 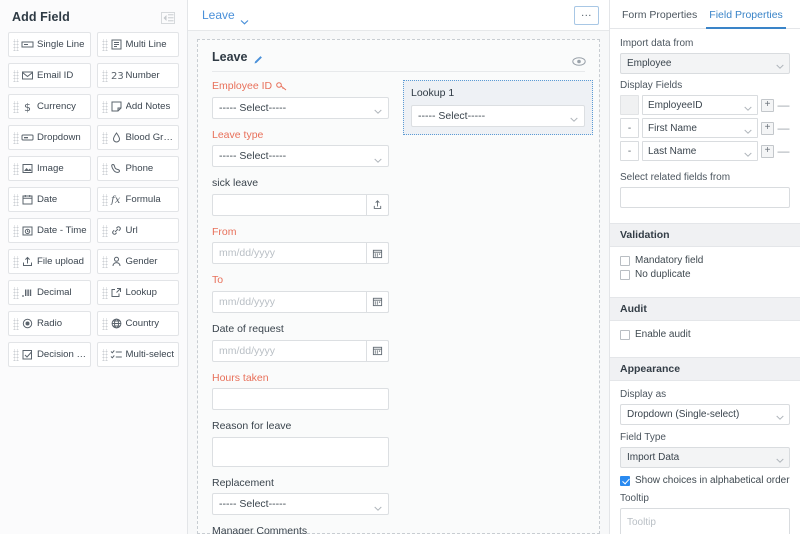 I want to click on selected-field-lookup-1: Lookup 1 ----- Select-----, so click(x=498, y=107).